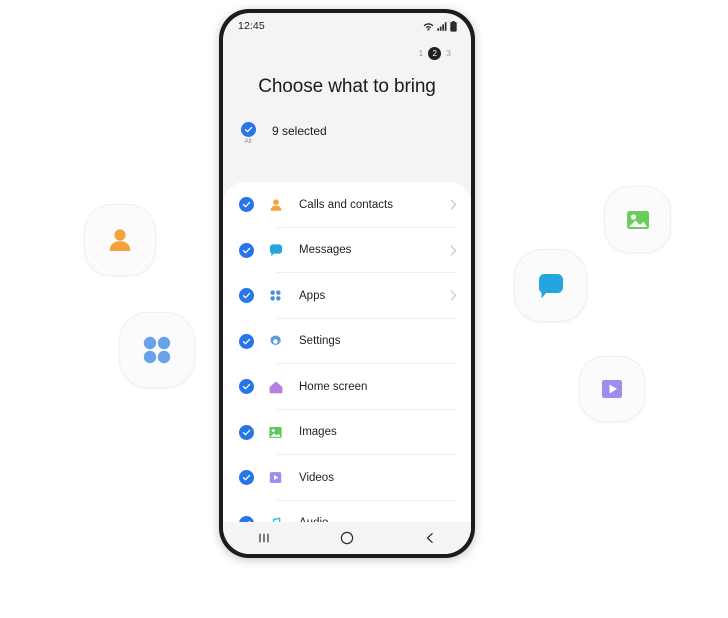  What do you see at coordinates (421, 53) in the screenshot?
I see `step-1: 1` at bounding box center [421, 53].